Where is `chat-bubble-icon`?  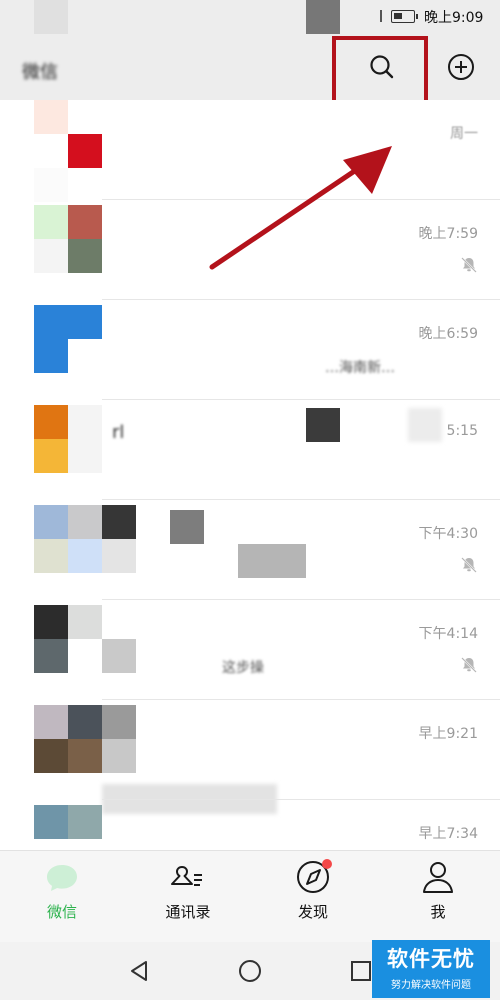
chat-bubble-icon is located at coordinates (62, 878).